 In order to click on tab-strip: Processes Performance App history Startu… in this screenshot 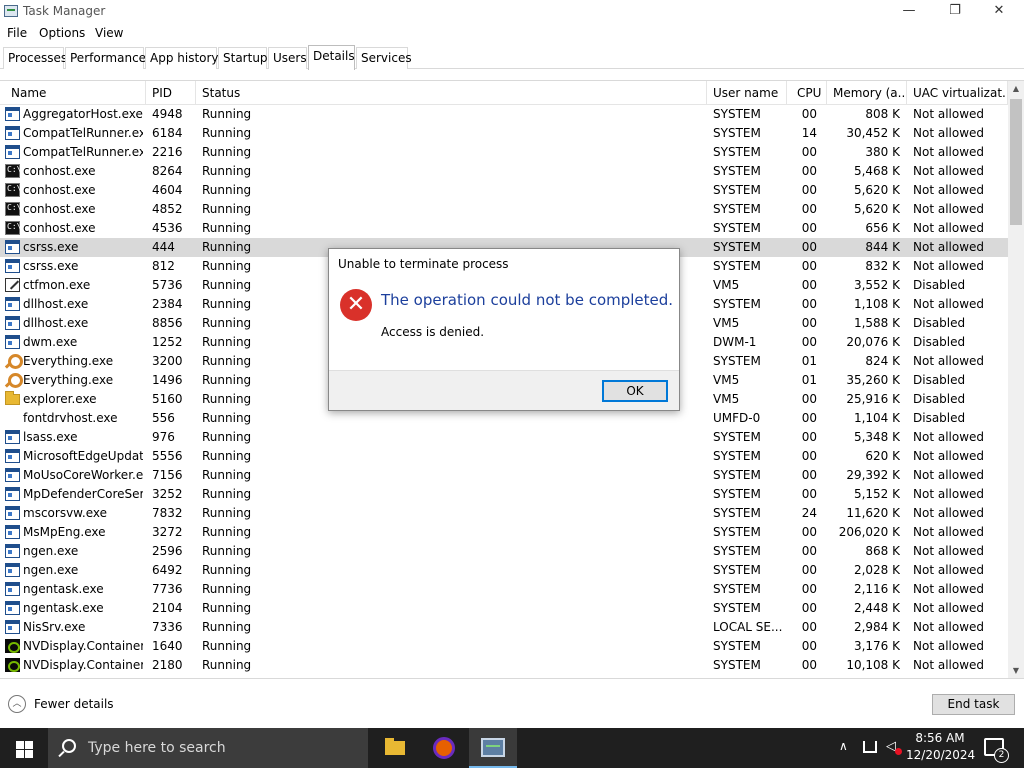, I will do `click(512, 57)`.